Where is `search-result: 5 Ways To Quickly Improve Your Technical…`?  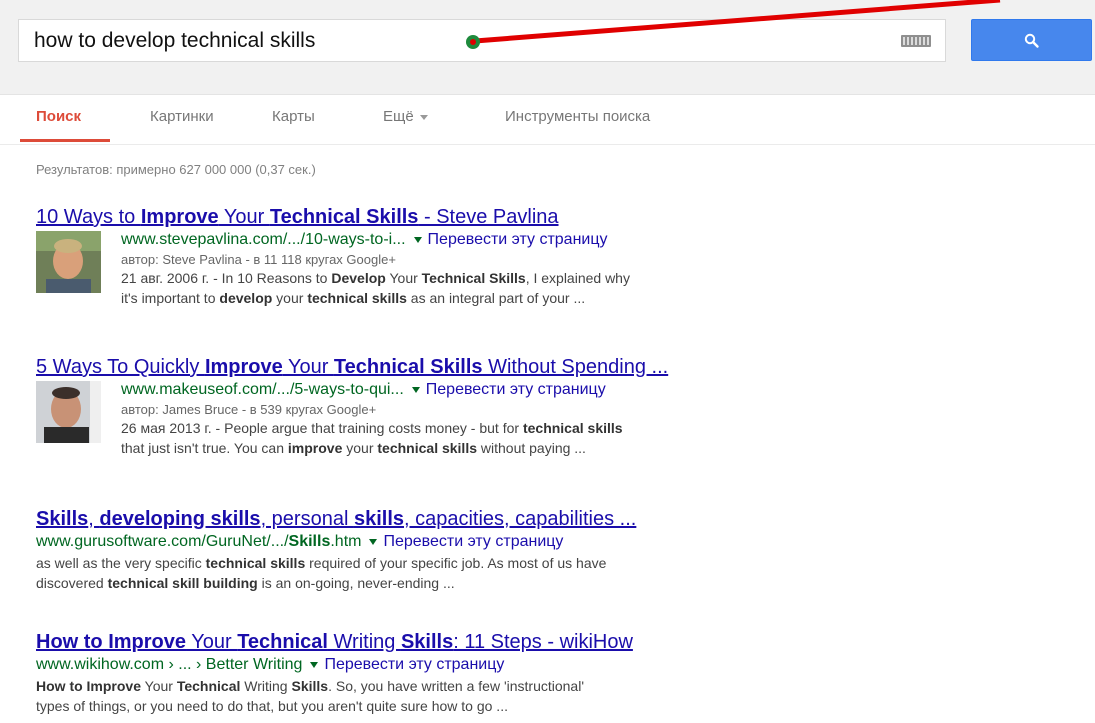
search-result: 5 Ways To Quickly Improve Your Technical… is located at coordinates (466, 406).